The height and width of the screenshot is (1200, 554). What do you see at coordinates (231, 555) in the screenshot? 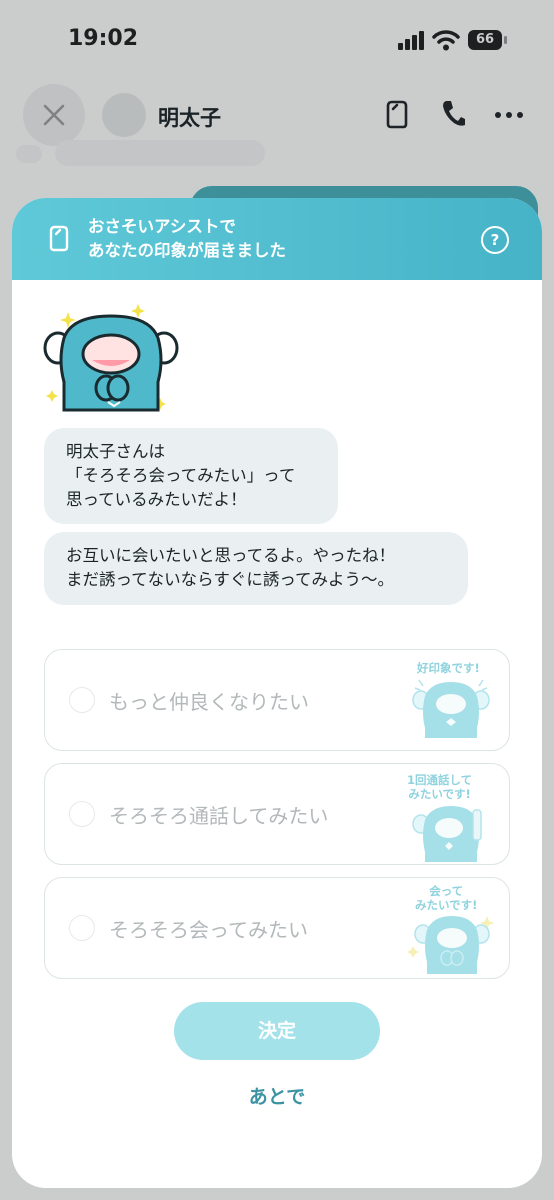
I see `message-line: お互いに会いたいと思ってるよ。やったね！` at bounding box center [231, 555].